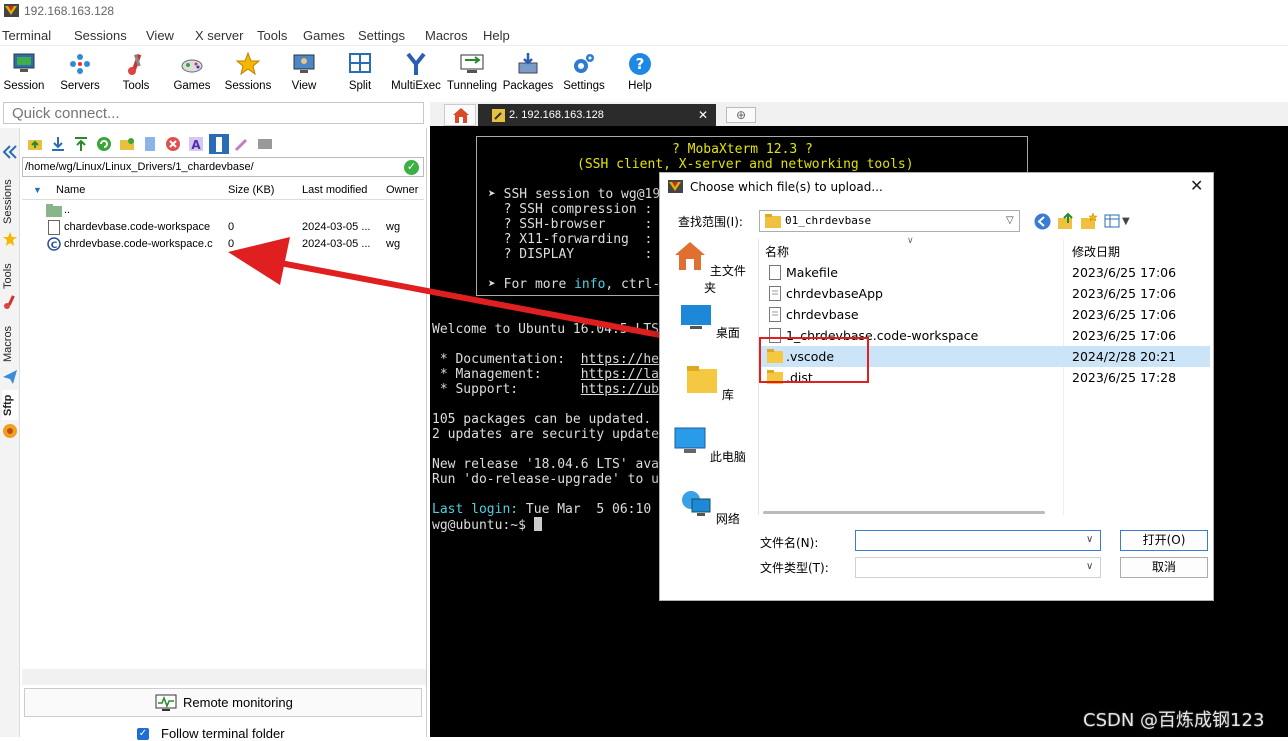 The height and width of the screenshot is (741, 1288). What do you see at coordinates (978, 567) in the screenshot?
I see `filetype-select: ∨` at bounding box center [978, 567].